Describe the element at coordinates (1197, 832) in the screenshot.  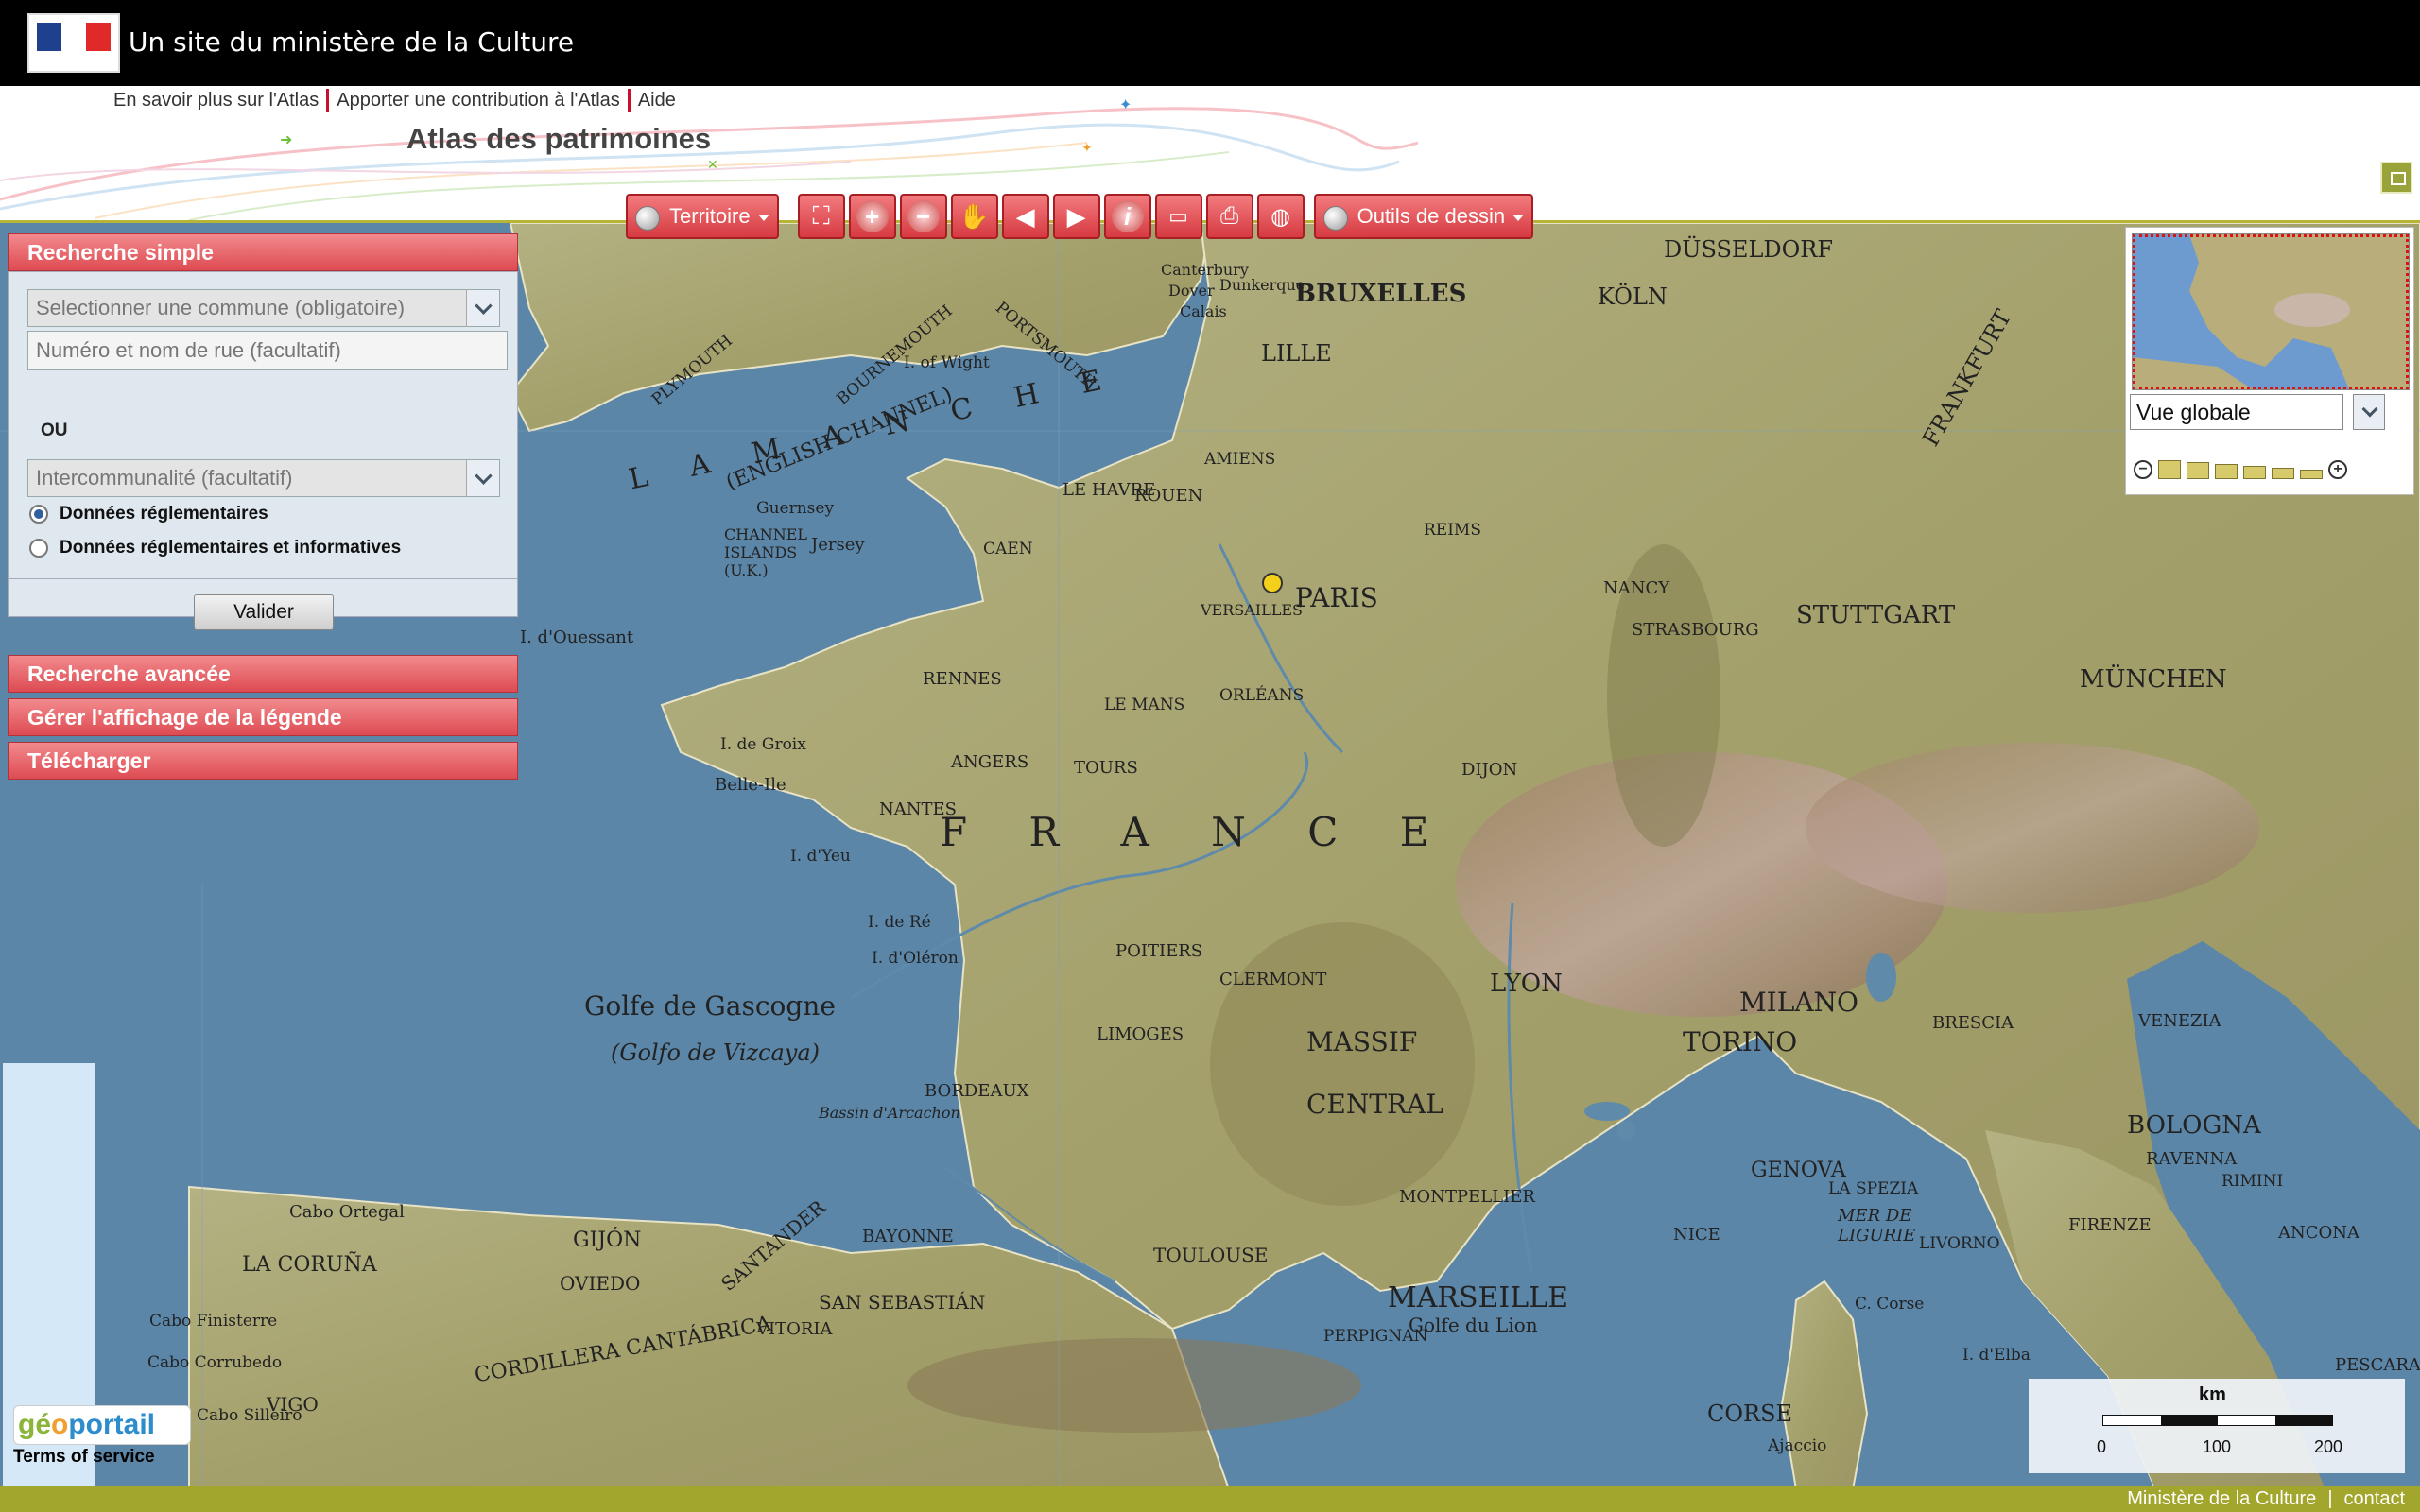
I see `map-label-france: F R A N C E` at that location.